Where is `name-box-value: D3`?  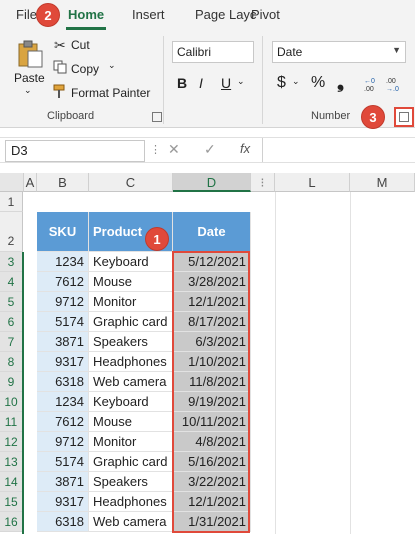 name-box-value: D3 is located at coordinates (19, 150).